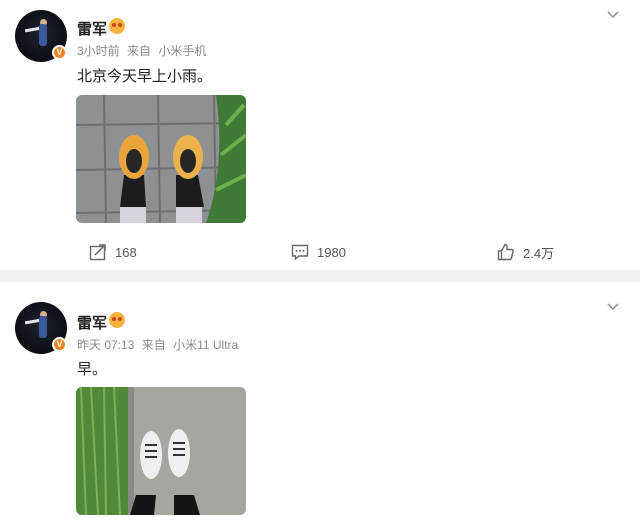 This screenshot has height=525, width=640. What do you see at coordinates (98, 51) in the screenshot?
I see `post-time: 3小时前` at bounding box center [98, 51].